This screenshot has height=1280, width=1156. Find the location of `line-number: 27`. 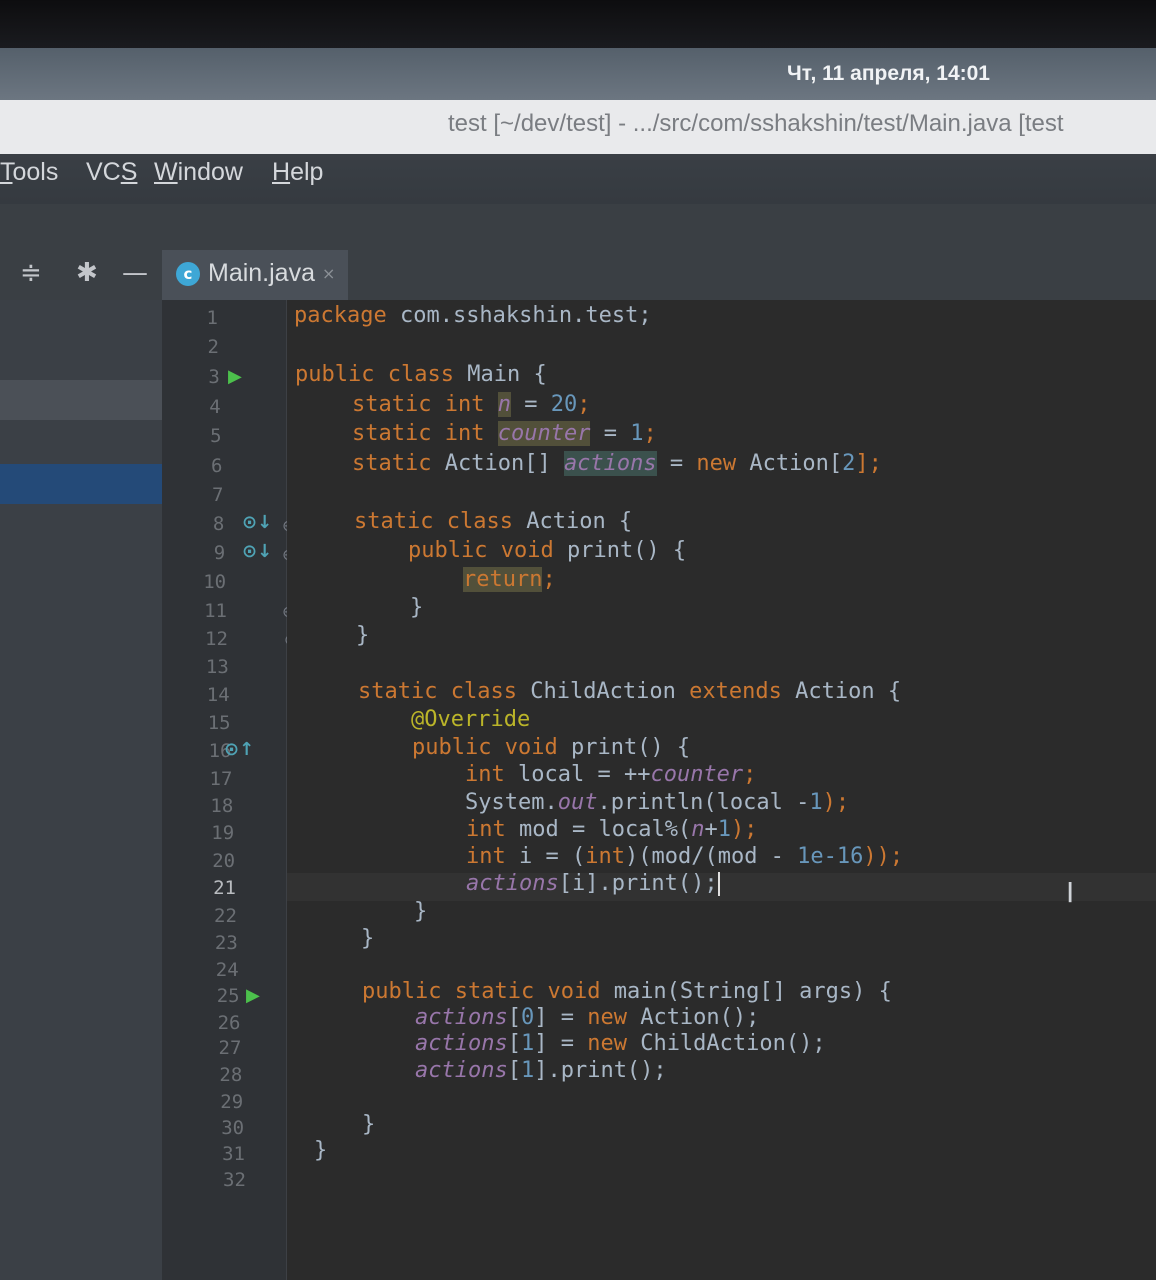

line-number: 27 is located at coordinates (230, 1048).